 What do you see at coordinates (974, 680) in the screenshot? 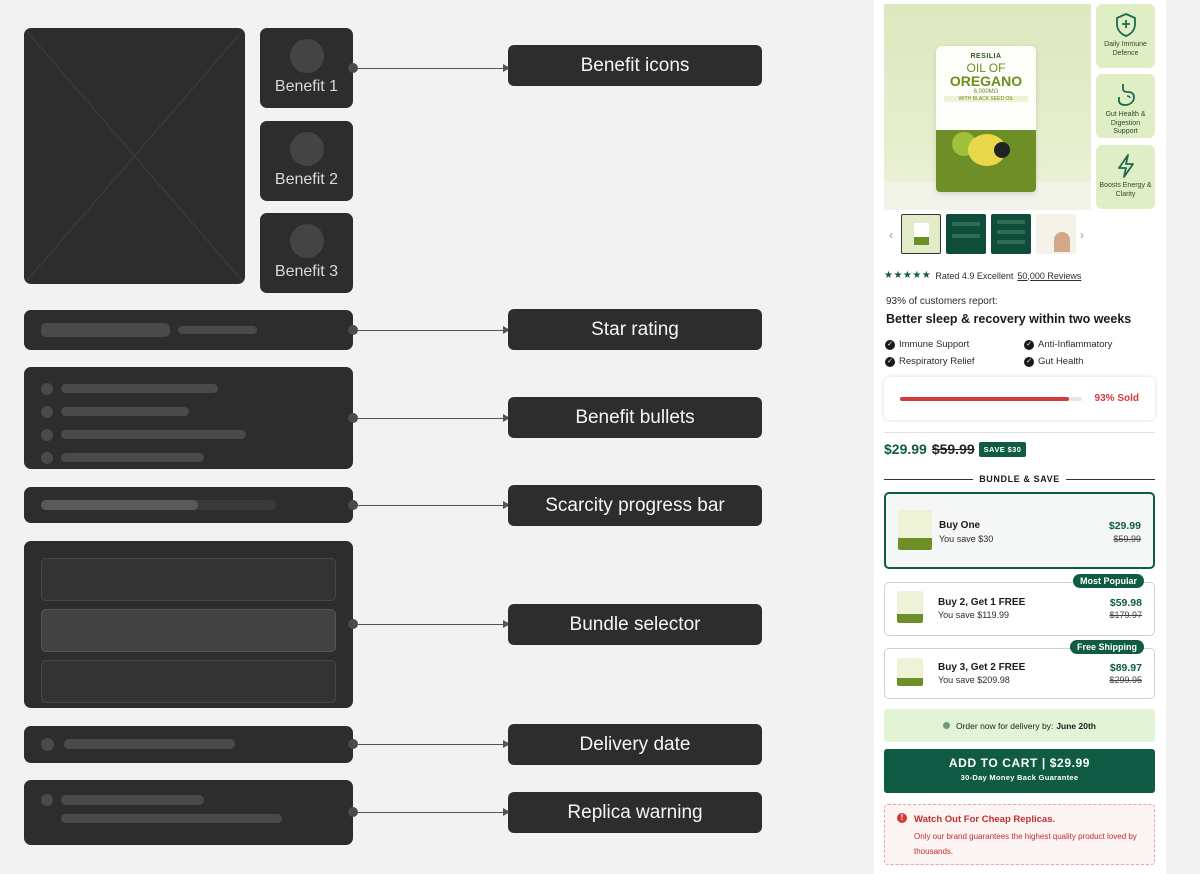
I see `bundle-savings: You save $209.98` at bounding box center [974, 680].